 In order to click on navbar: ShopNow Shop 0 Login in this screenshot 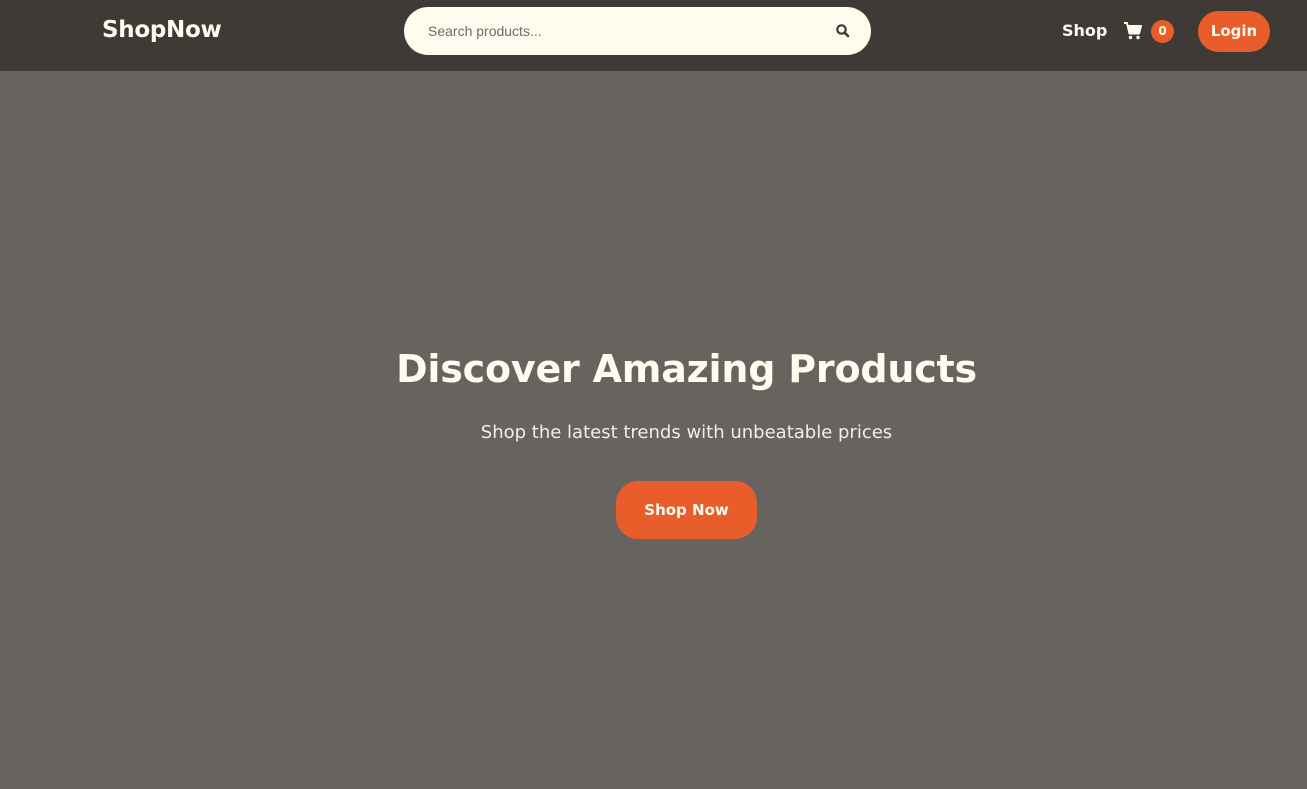, I will do `click(653, 35)`.